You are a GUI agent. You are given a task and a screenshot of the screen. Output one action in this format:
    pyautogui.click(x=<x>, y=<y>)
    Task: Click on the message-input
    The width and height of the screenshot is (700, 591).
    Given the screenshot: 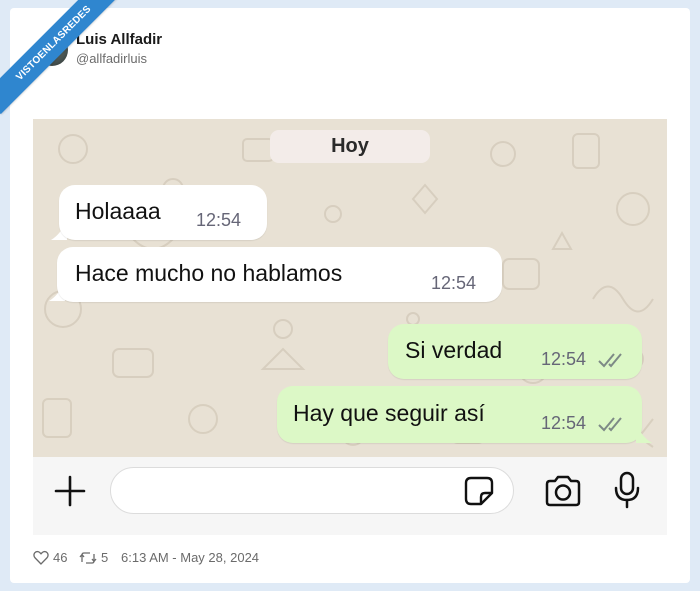 What is the action you would take?
    pyautogui.click(x=312, y=490)
    